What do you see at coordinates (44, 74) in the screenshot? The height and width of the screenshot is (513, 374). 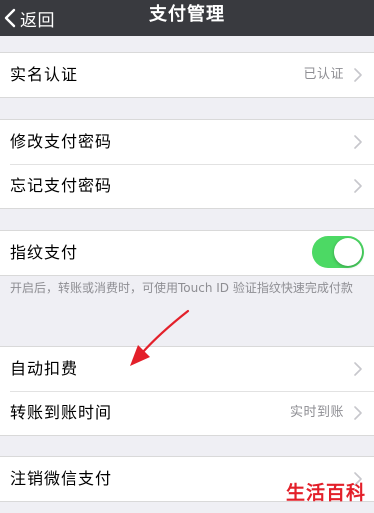 I see `realname-verification-label: 实名认证` at bounding box center [44, 74].